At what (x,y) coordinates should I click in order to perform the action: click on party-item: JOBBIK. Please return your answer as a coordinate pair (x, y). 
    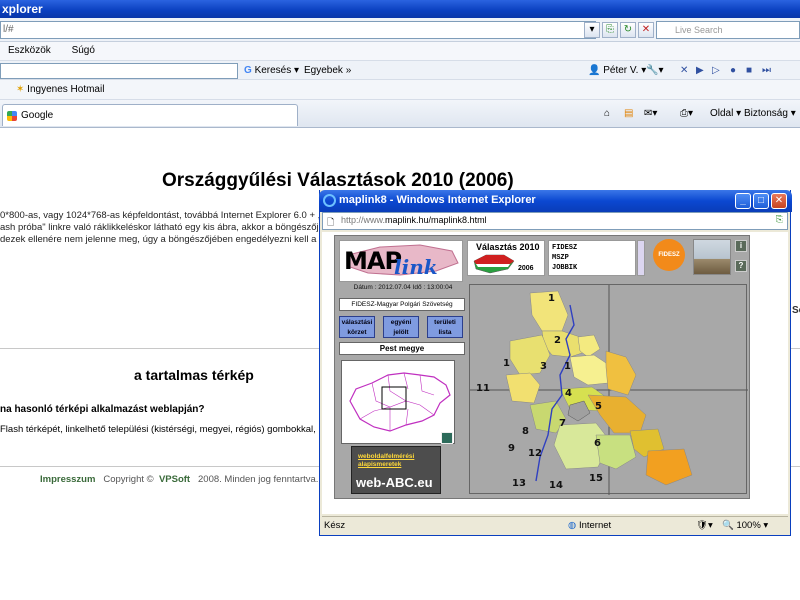
    Looking at the image, I should click on (593, 268).